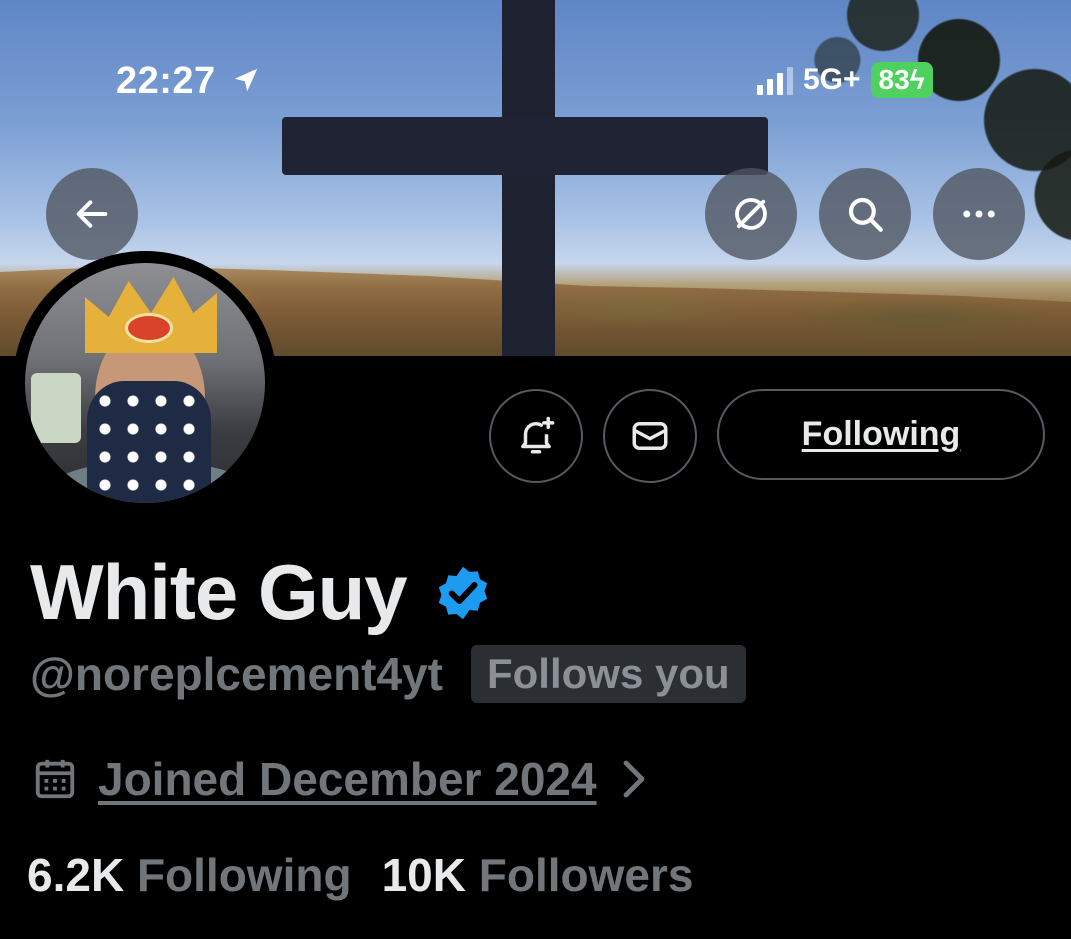  I want to click on back-button, so click(92, 214).